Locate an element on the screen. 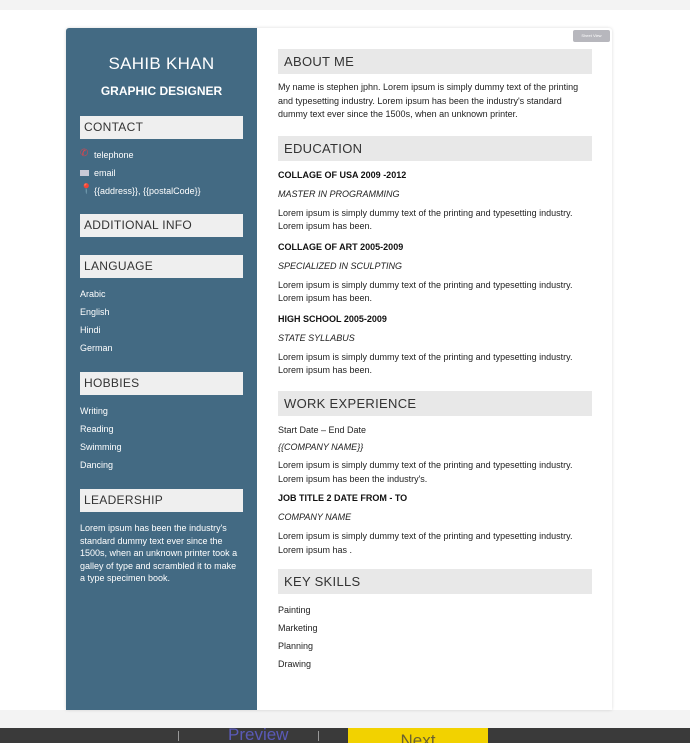 Image resolution: width=690 pixels, height=743 pixels. additional-info-heading: ADDITIONAL INFO is located at coordinates (161, 225).